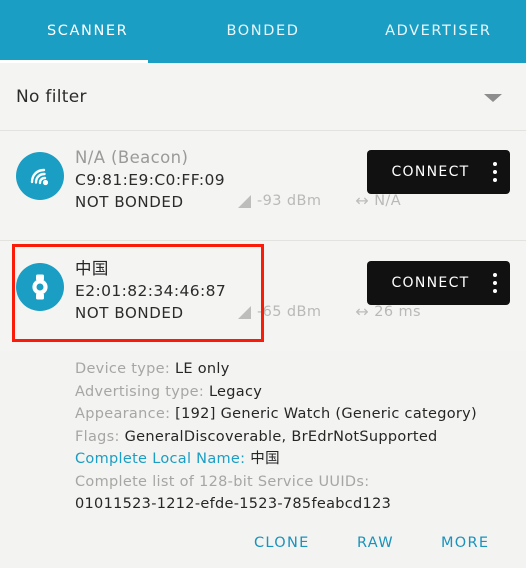 This screenshot has width=526, height=568. I want to click on clone-button: CLONE, so click(282, 543).